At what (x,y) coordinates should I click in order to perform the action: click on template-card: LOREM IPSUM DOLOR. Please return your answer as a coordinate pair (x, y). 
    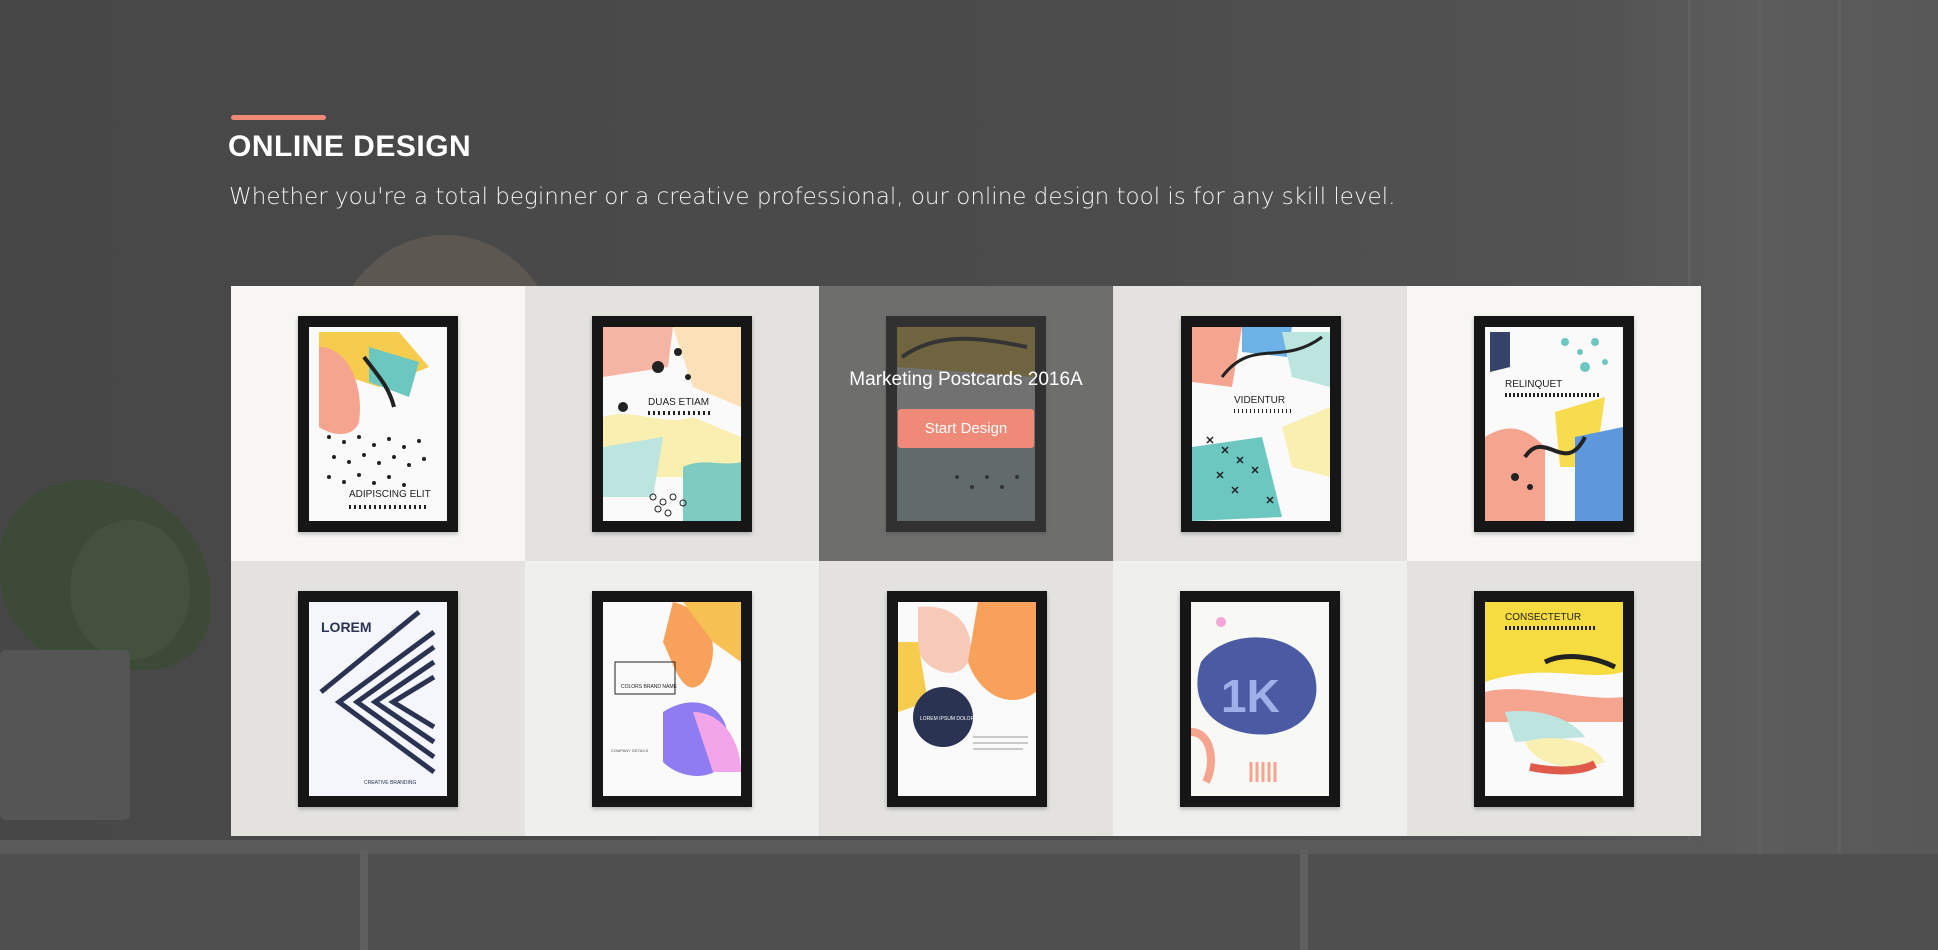
    Looking at the image, I should click on (966, 698).